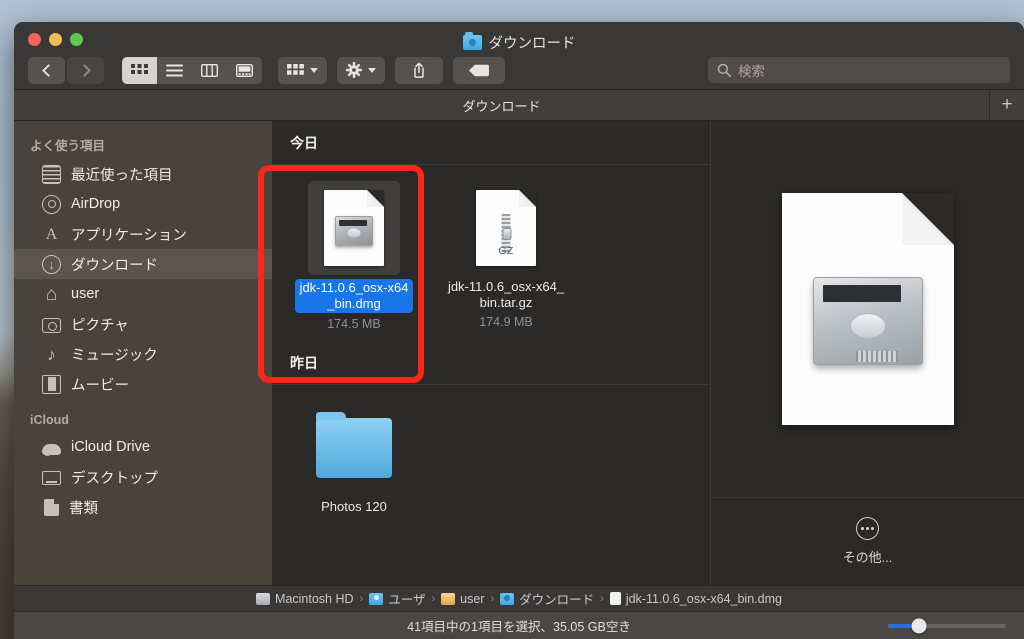 The height and width of the screenshot is (639, 1024). Describe the element at coordinates (244, 70) in the screenshot. I see `gallery-view-button` at that location.